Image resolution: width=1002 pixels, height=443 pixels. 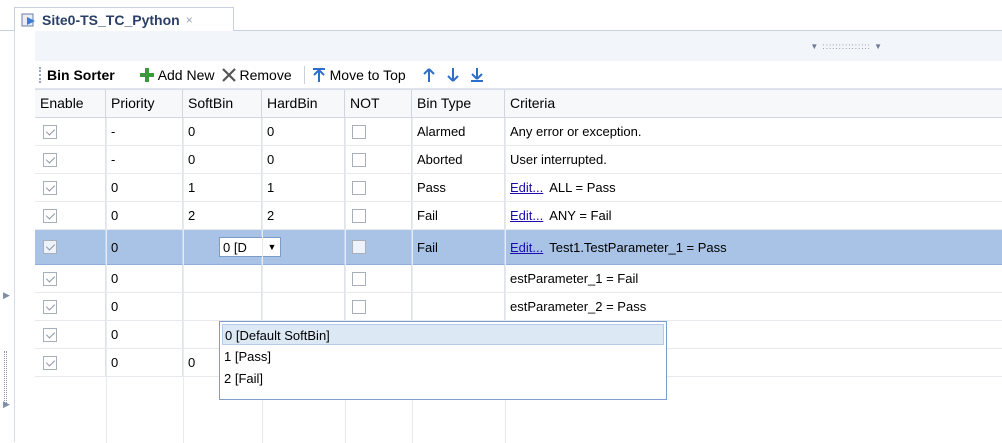 What do you see at coordinates (222, 216) in the screenshot?
I see `softbin-cell: 2` at bounding box center [222, 216].